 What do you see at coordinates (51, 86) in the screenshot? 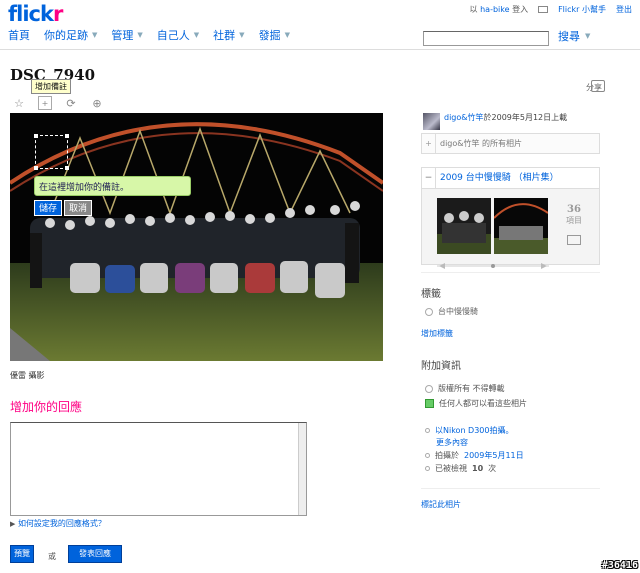
I see `add-note-tooltip: 增加備註` at bounding box center [51, 86].